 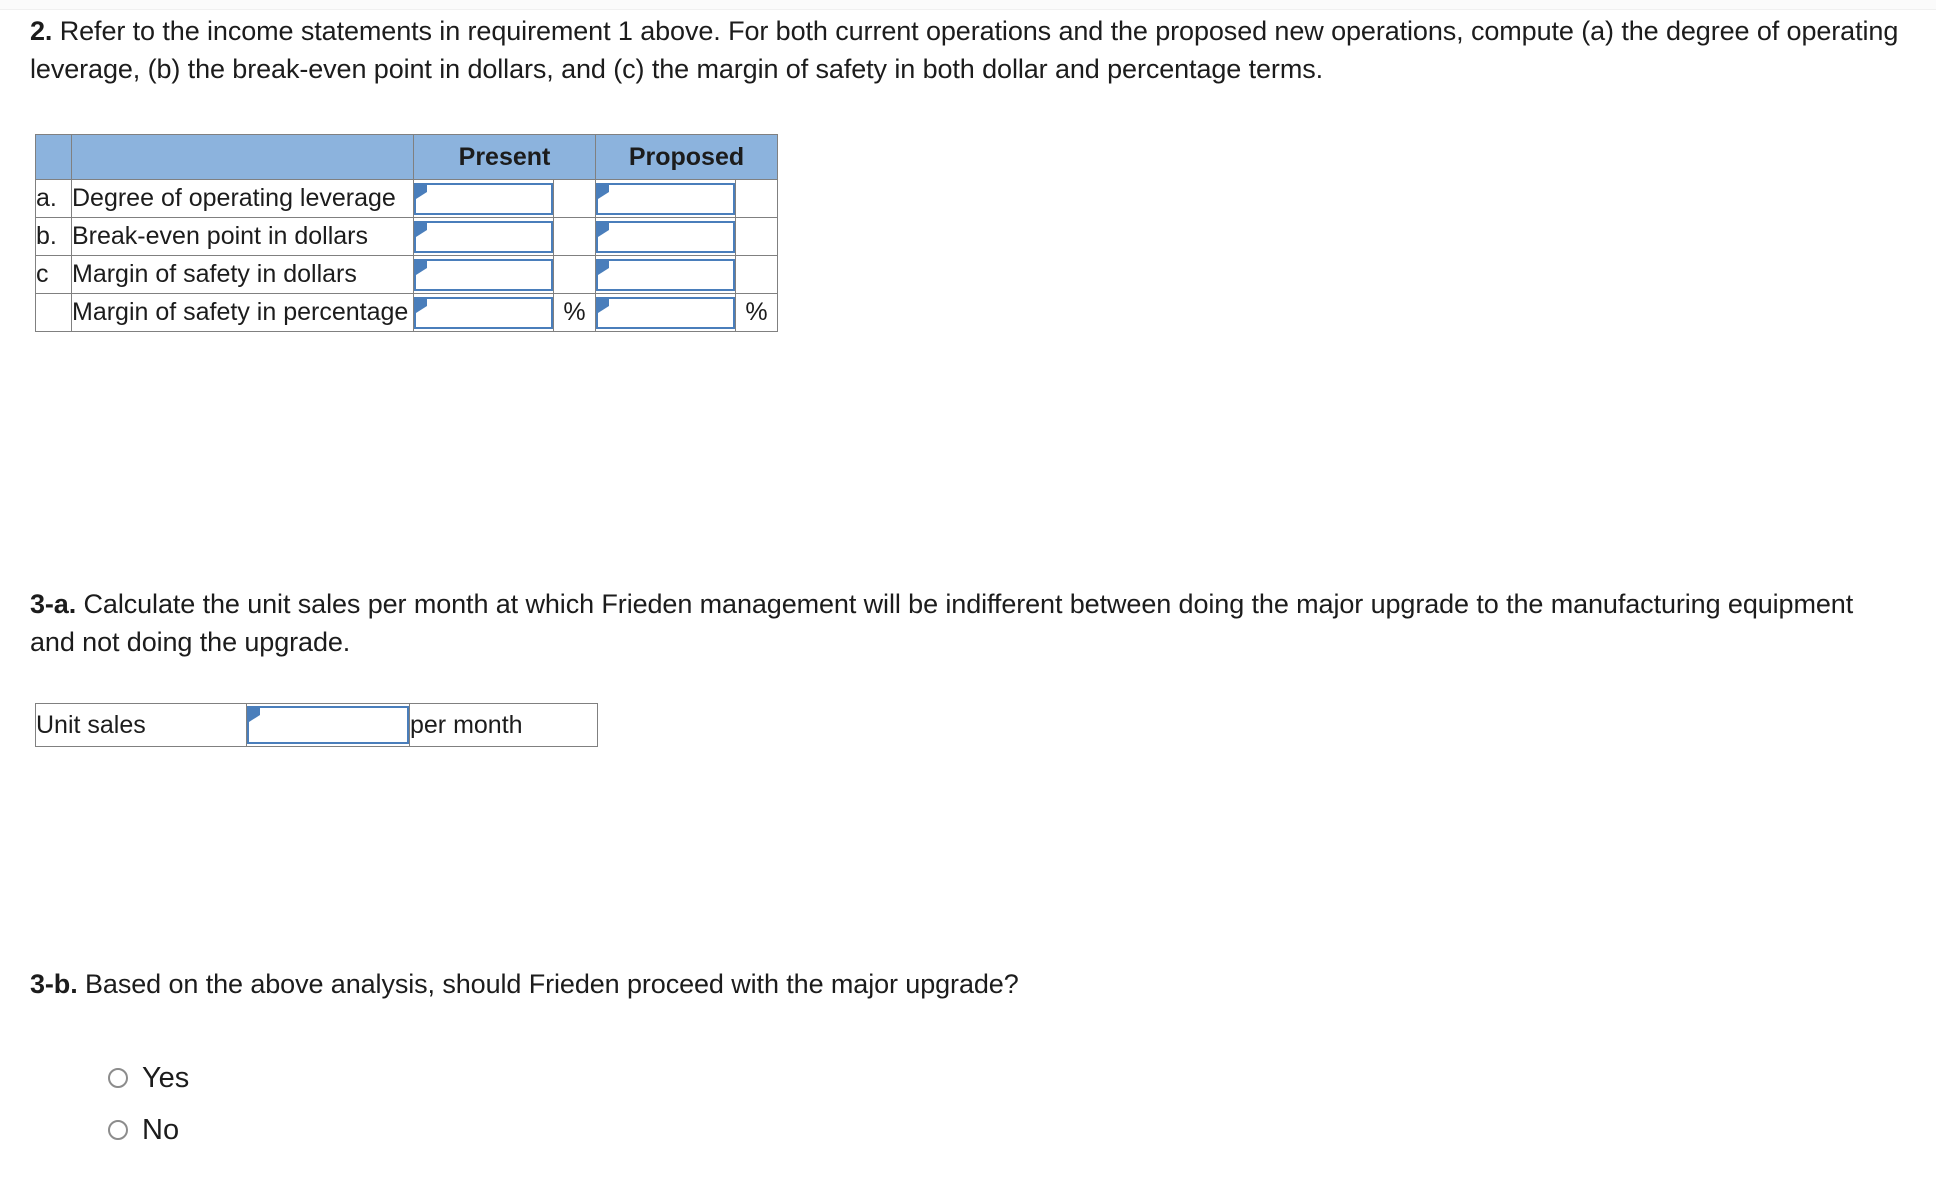 What do you see at coordinates (242, 312) in the screenshot?
I see `row-label: Margin of safety in percentage` at bounding box center [242, 312].